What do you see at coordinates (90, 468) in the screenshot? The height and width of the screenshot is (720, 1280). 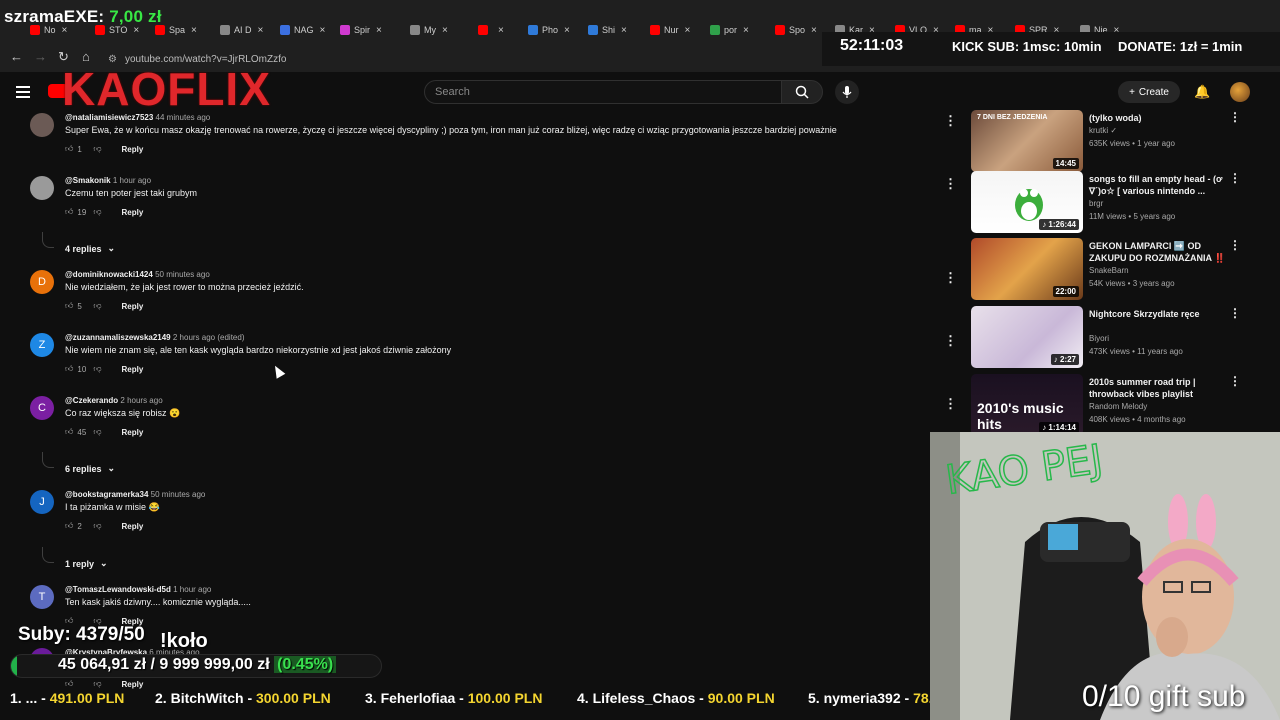 I see `replies-toggle: 6 replies ⌄` at bounding box center [90, 468].